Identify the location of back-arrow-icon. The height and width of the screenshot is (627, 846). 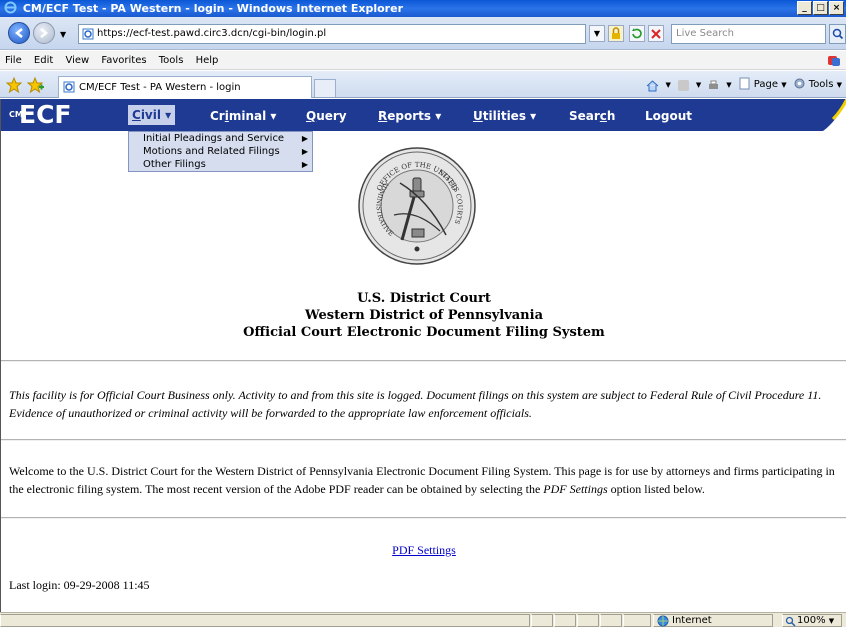
(18, 33).